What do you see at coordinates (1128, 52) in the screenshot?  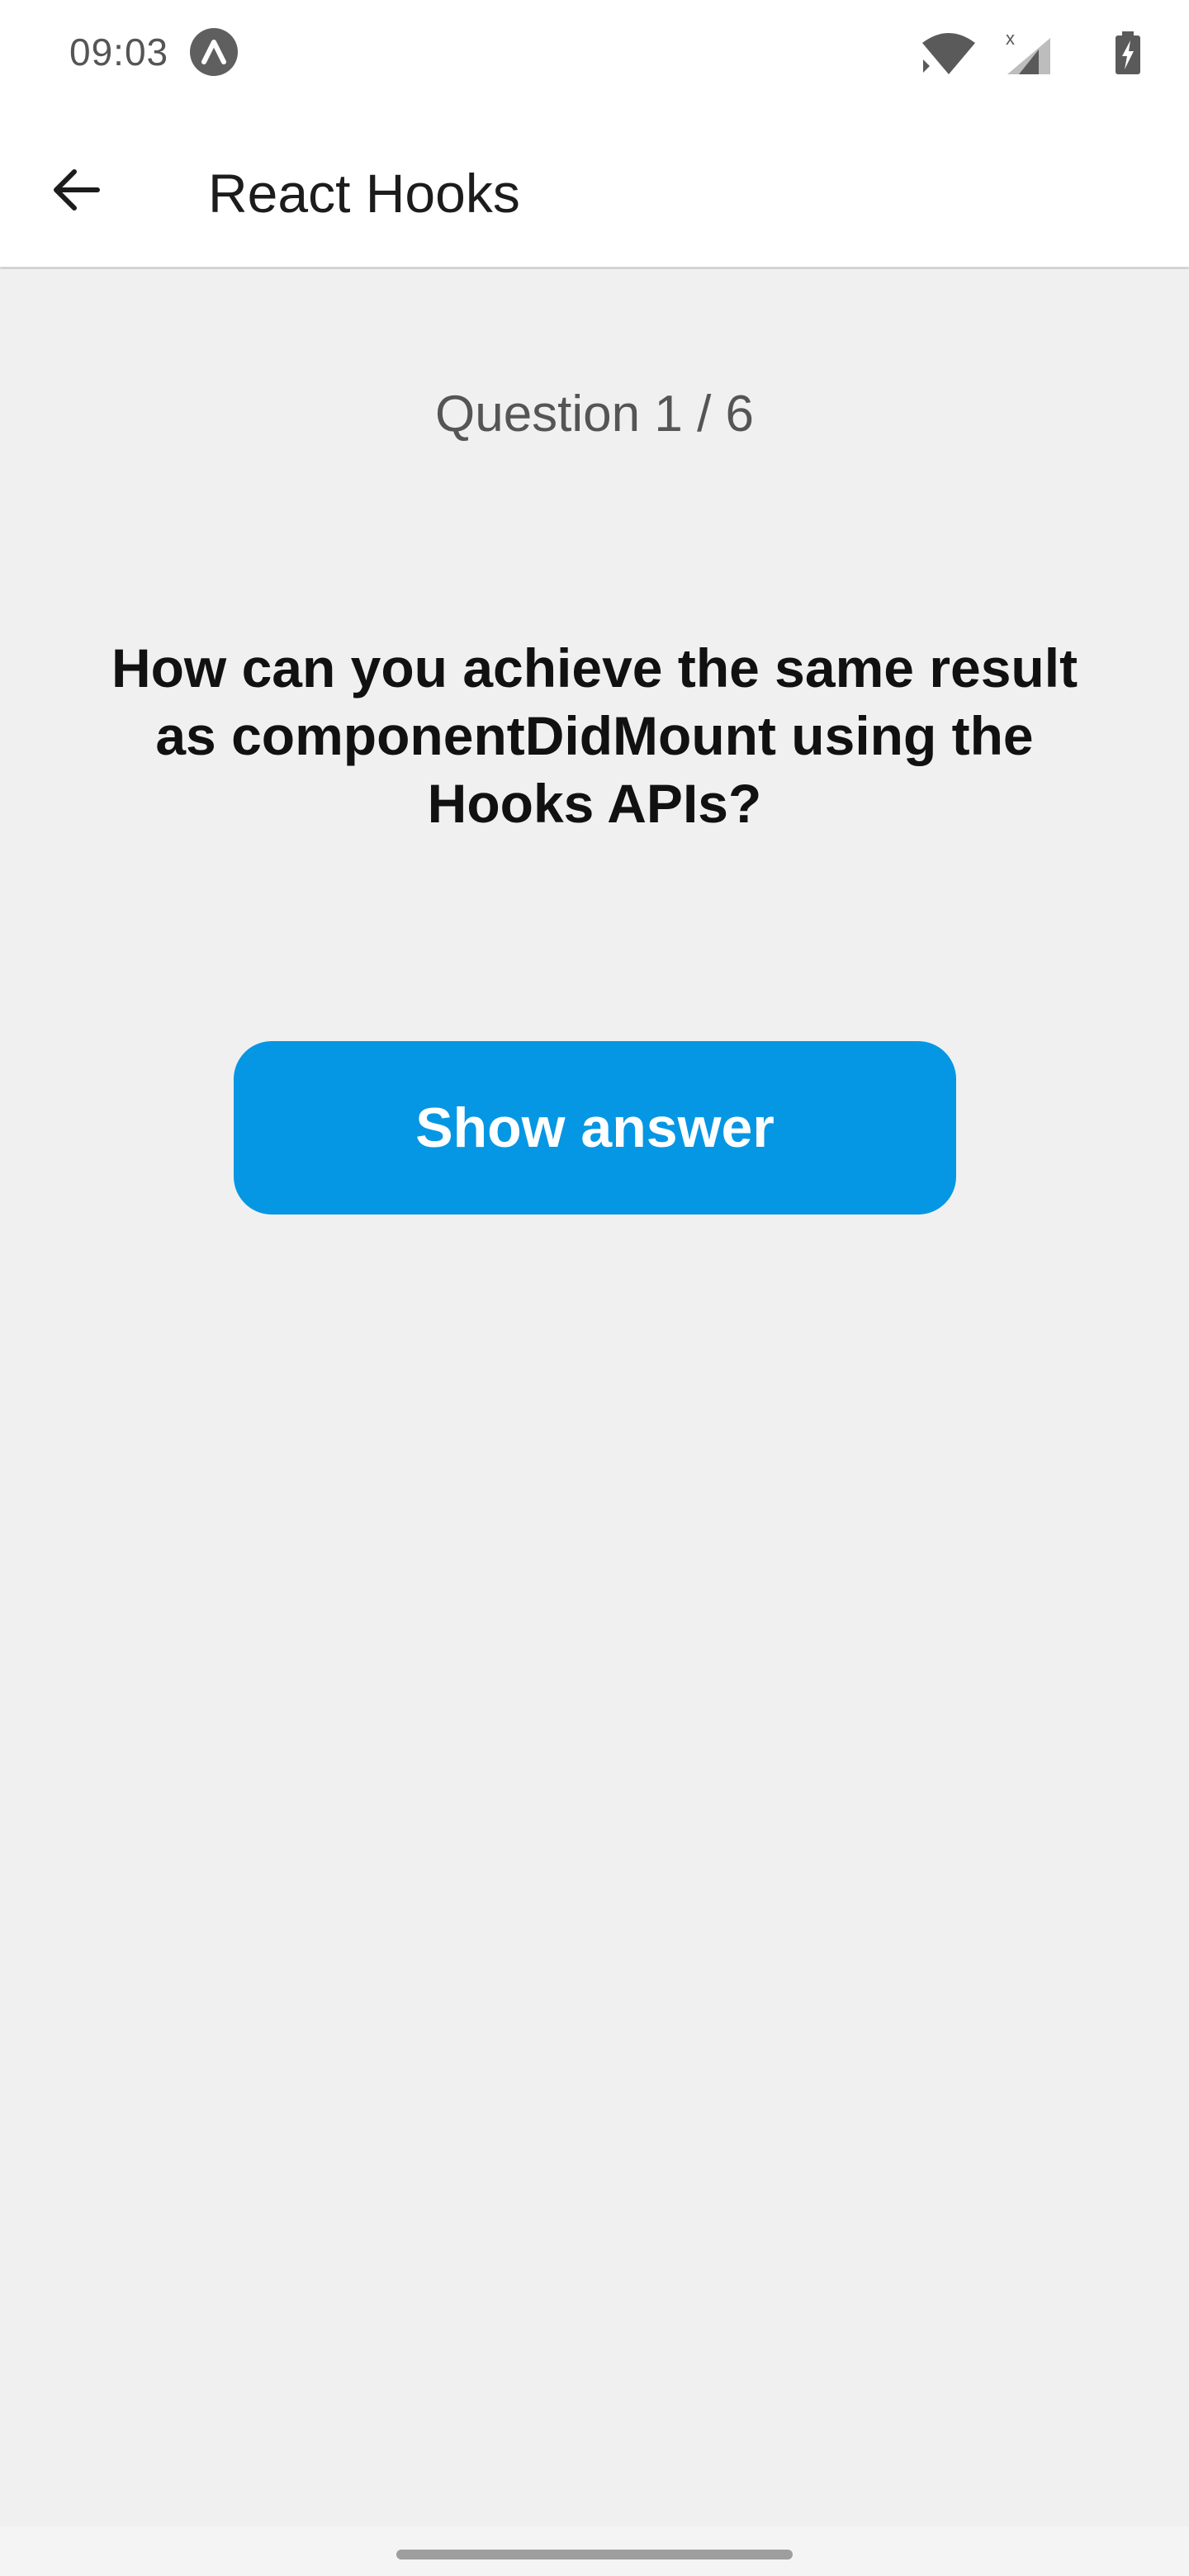 I see `battery-charging-icon` at bounding box center [1128, 52].